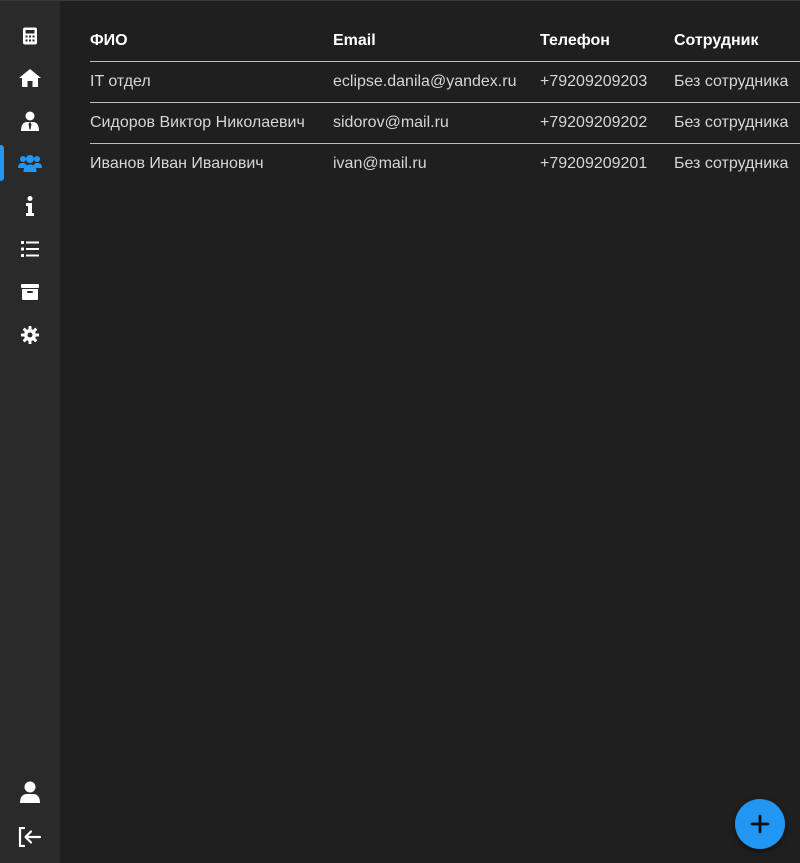  I want to click on add-button, so click(760, 824).